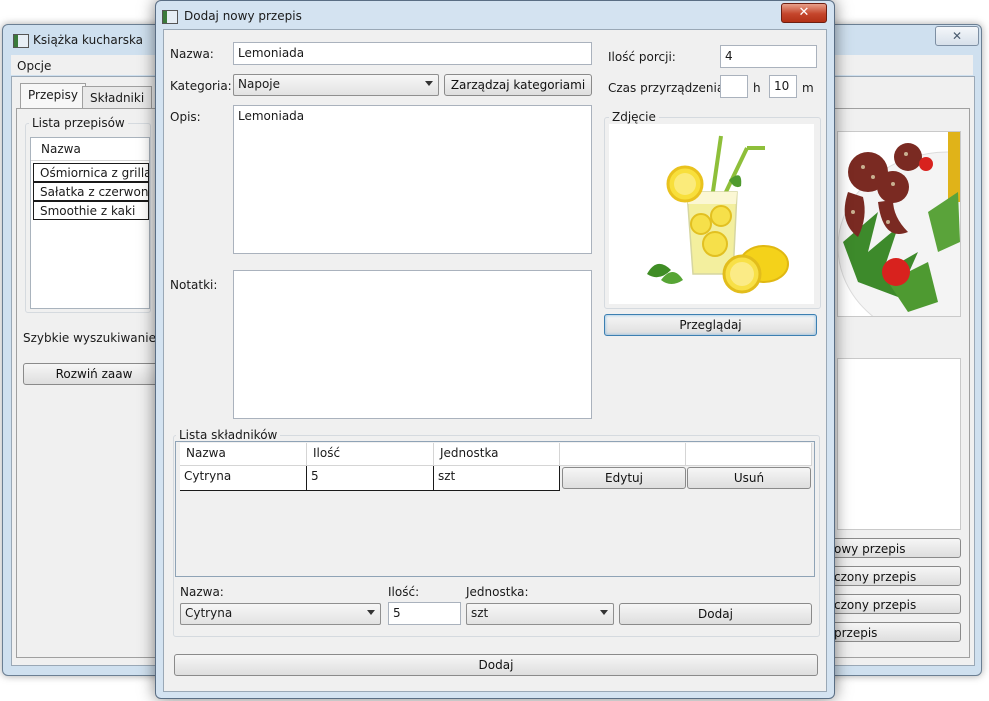 This screenshot has height=701, width=989. Describe the element at coordinates (892, 632) in the screenshot. I see `delete-recipe-button: przepis` at that location.